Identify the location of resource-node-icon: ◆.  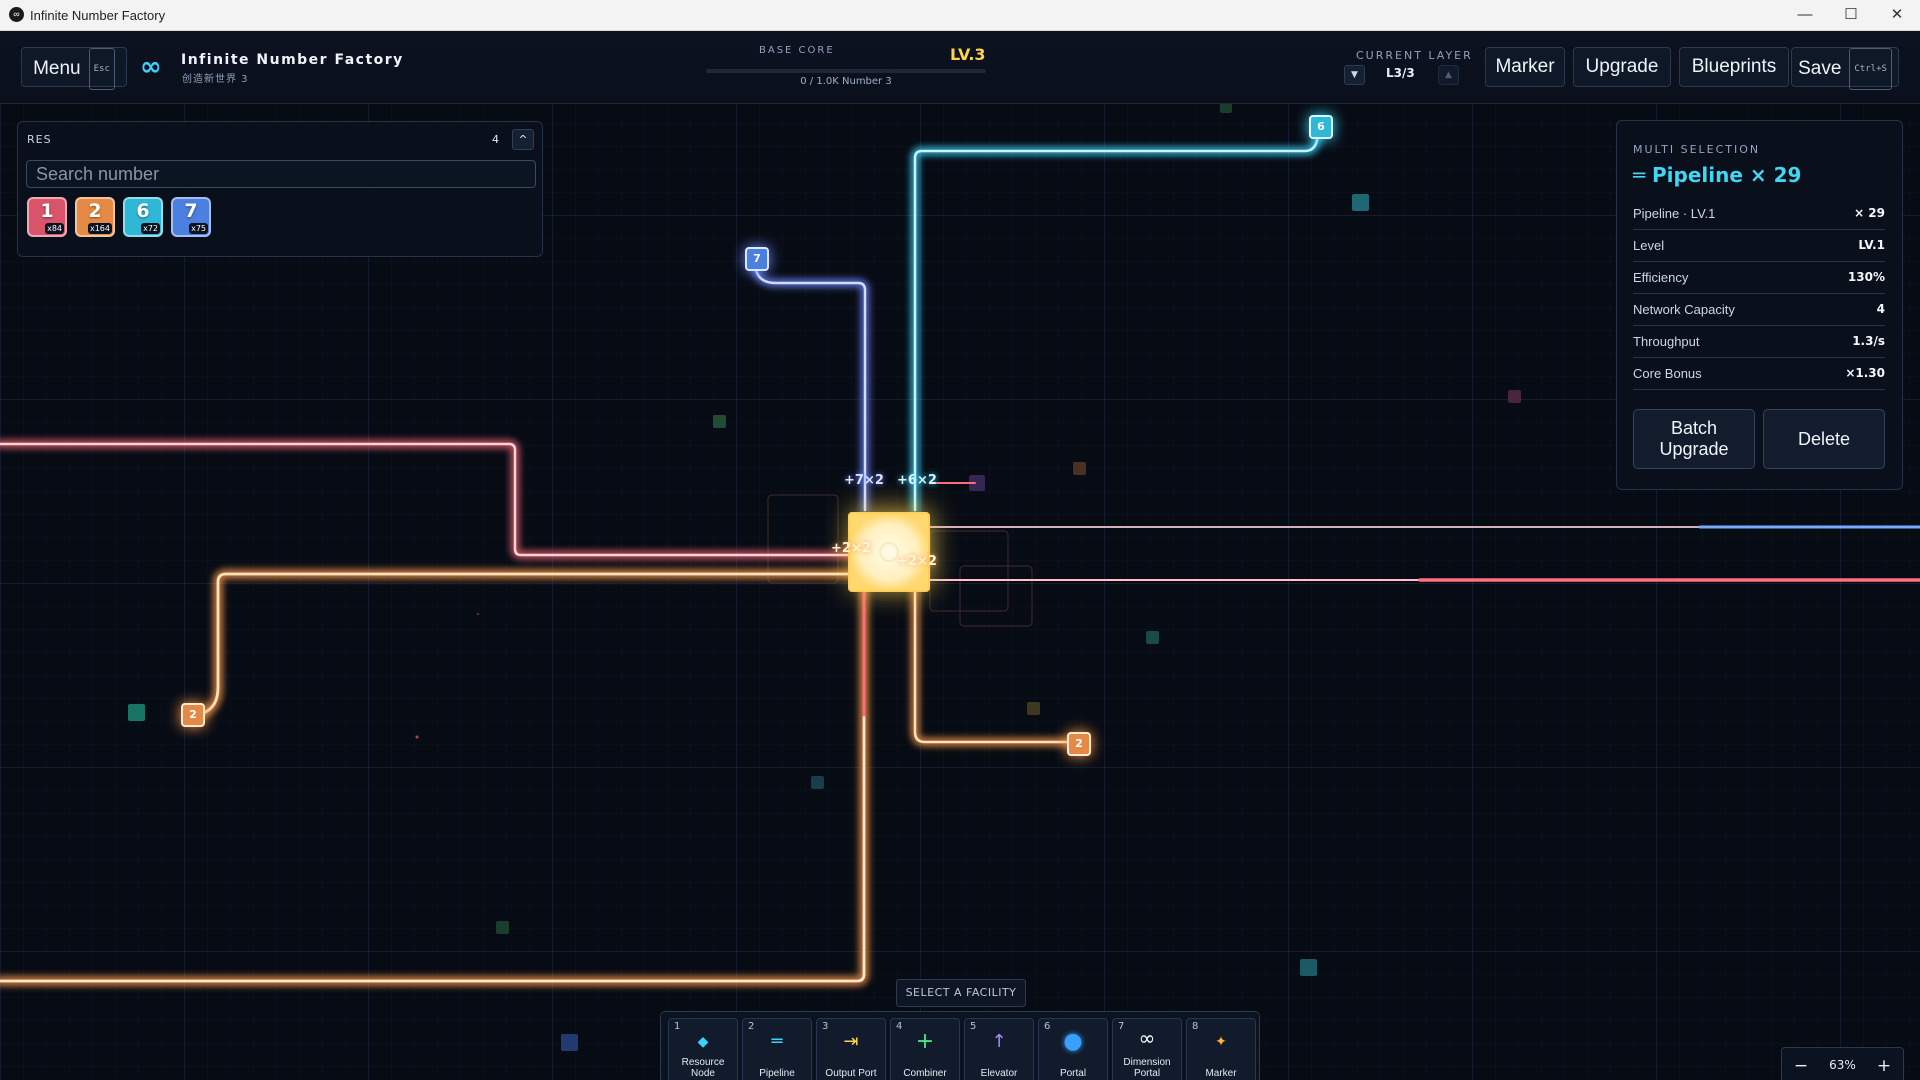
(703, 1042).